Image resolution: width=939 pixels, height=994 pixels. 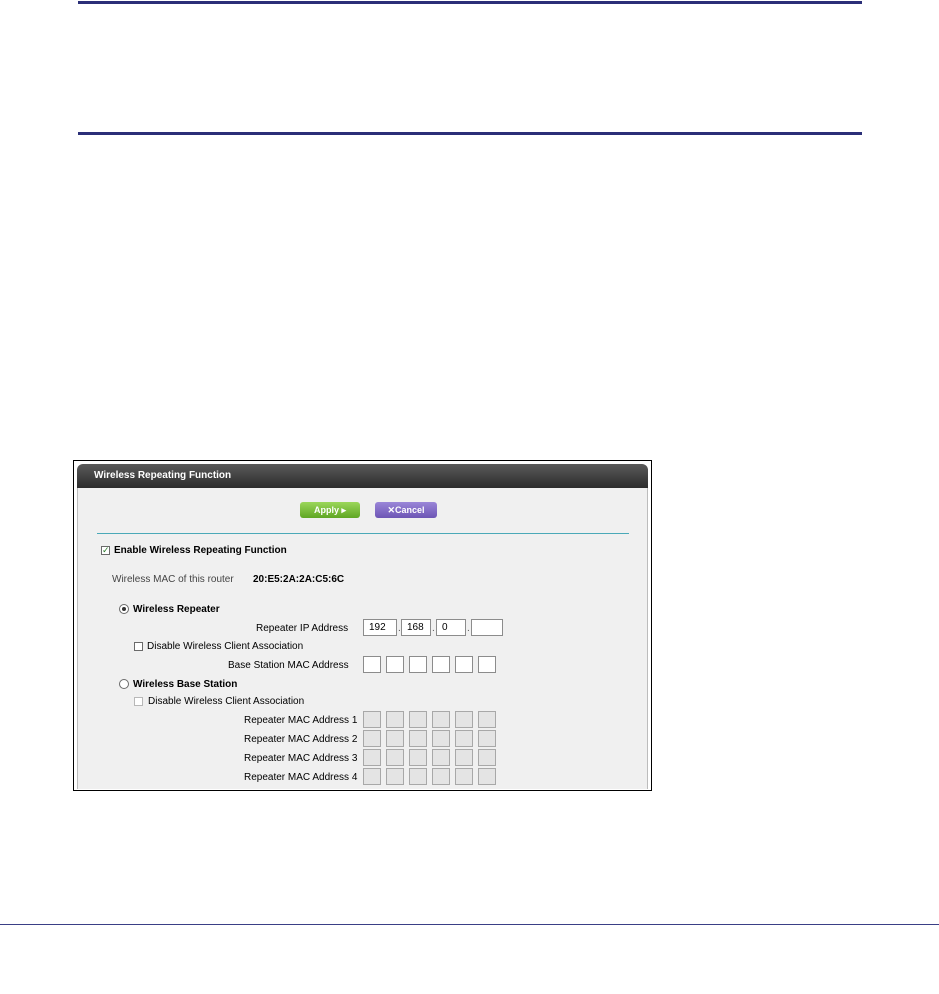 What do you see at coordinates (487, 627) in the screenshot?
I see `ip-octet-4-input` at bounding box center [487, 627].